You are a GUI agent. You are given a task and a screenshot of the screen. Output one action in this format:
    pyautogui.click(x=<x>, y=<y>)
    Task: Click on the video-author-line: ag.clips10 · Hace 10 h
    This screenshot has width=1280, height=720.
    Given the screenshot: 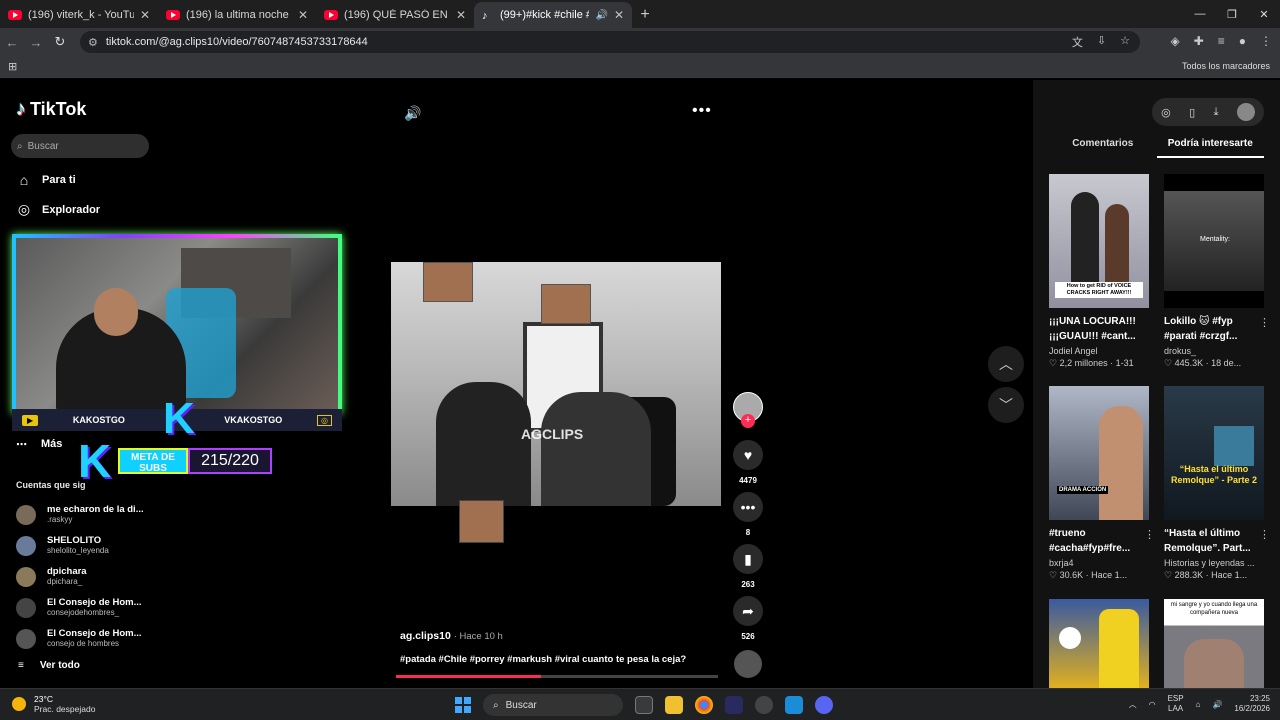 What is the action you would take?
    pyautogui.click(x=451, y=636)
    